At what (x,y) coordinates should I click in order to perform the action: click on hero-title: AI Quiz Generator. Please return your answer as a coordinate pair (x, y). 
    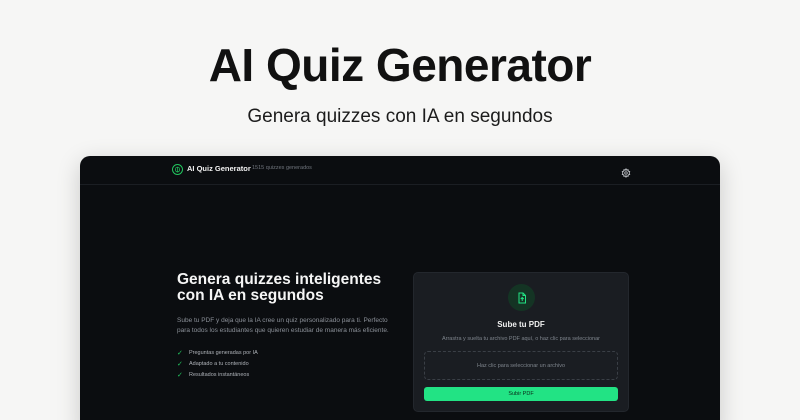
    Looking at the image, I should click on (400, 65).